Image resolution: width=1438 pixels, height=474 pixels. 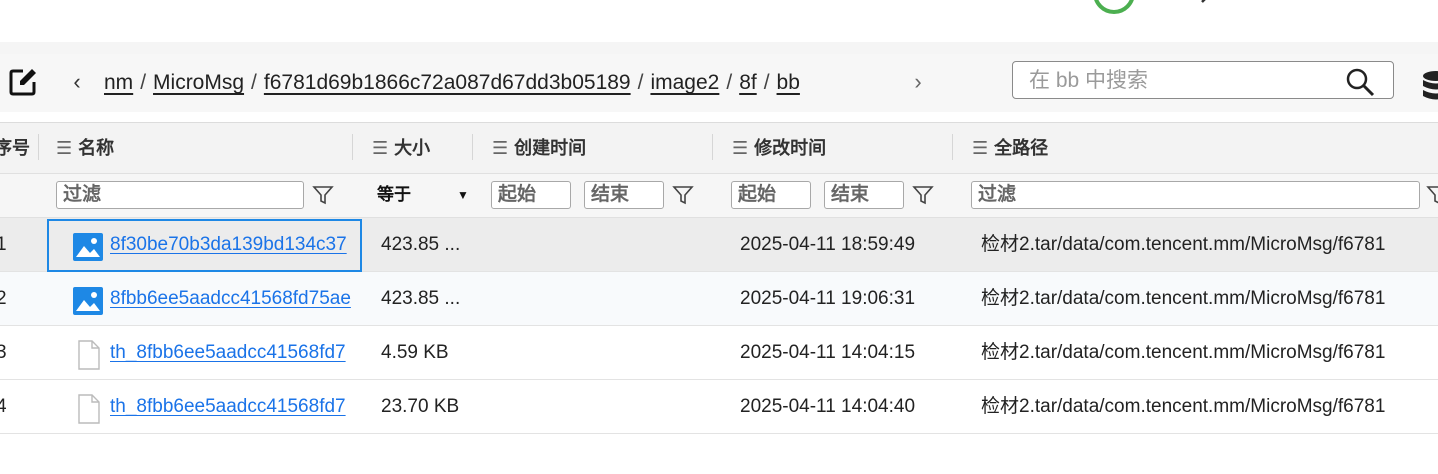 I want to click on search-box, so click(x=1203, y=80).